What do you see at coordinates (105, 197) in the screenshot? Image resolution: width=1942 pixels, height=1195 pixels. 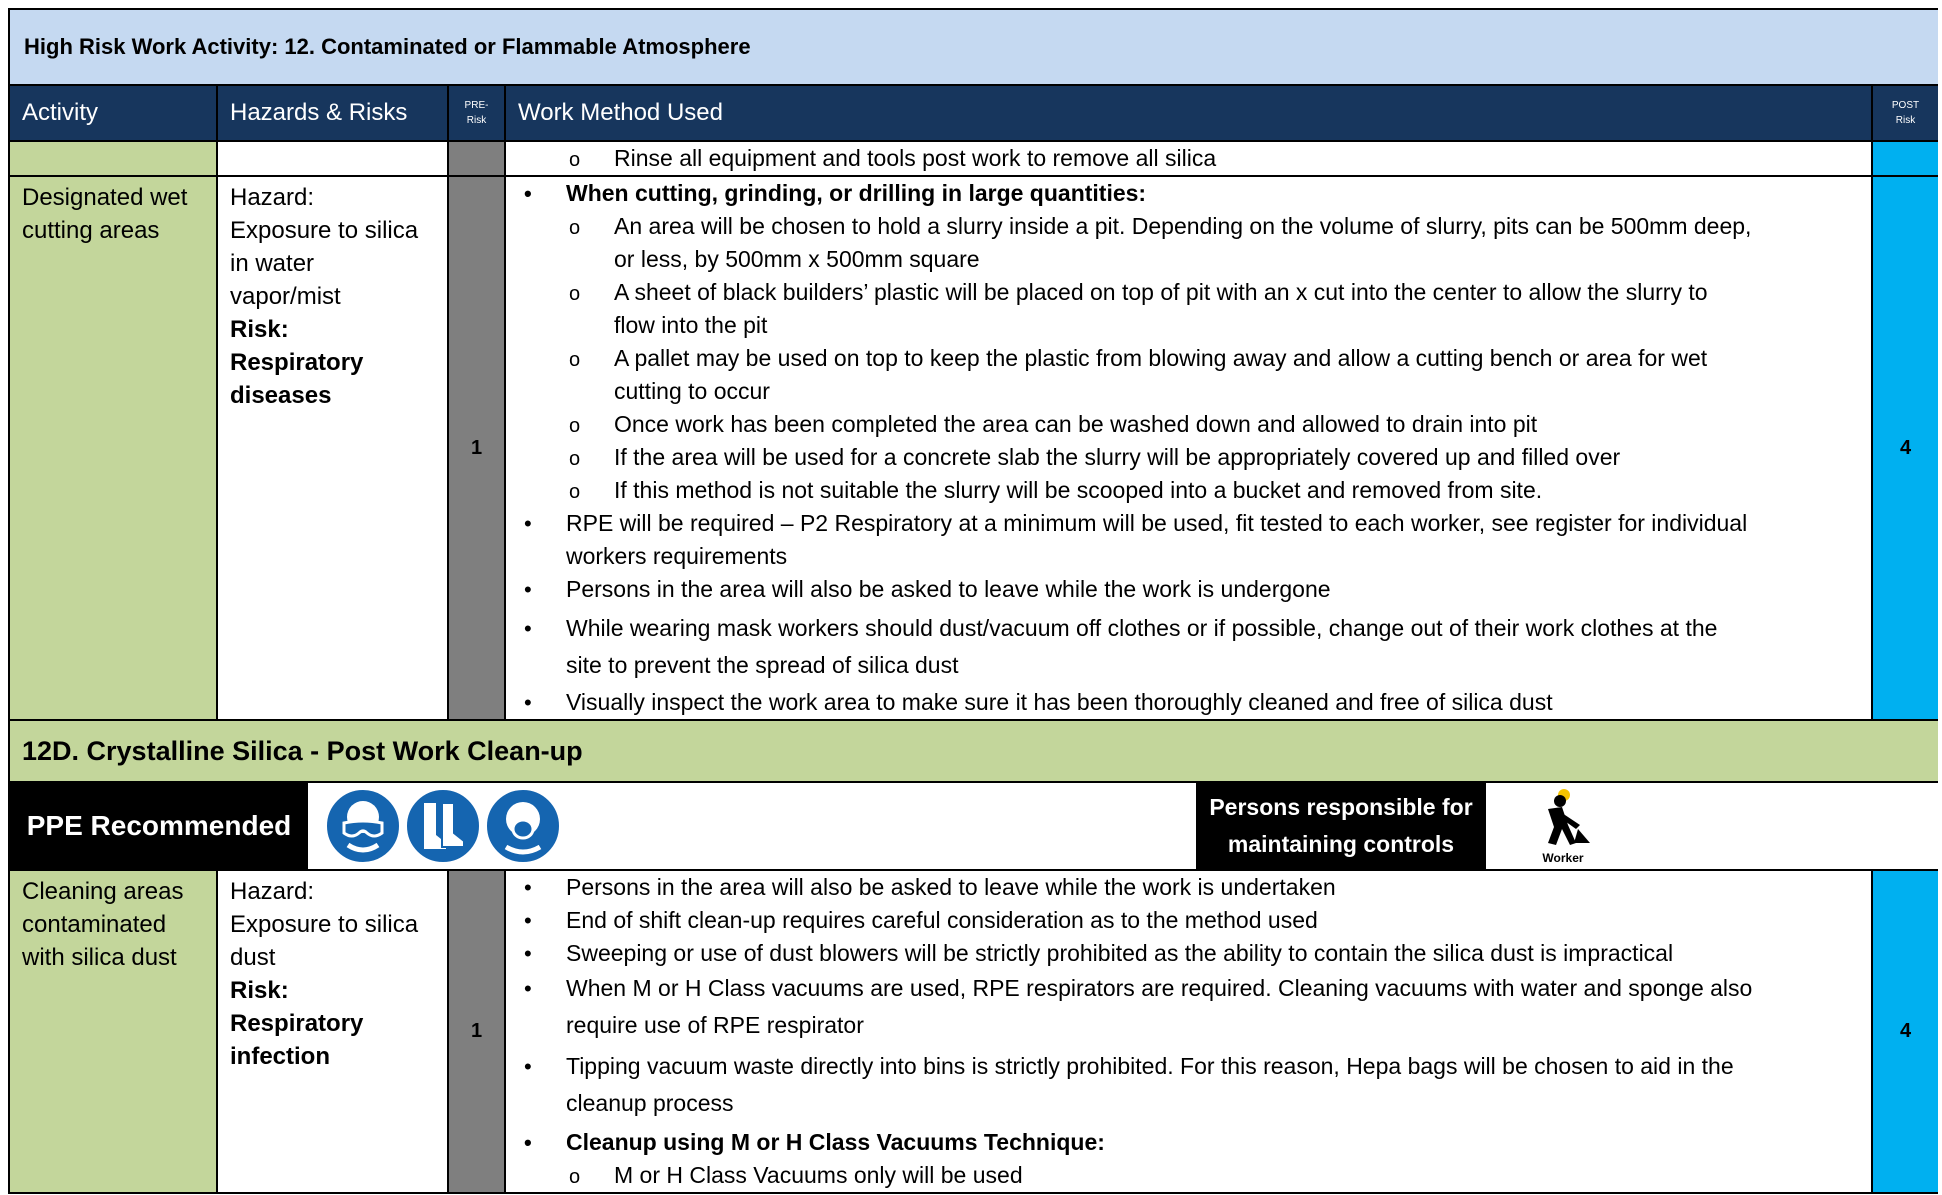 I see `activity-line: Designated wet` at bounding box center [105, 197].